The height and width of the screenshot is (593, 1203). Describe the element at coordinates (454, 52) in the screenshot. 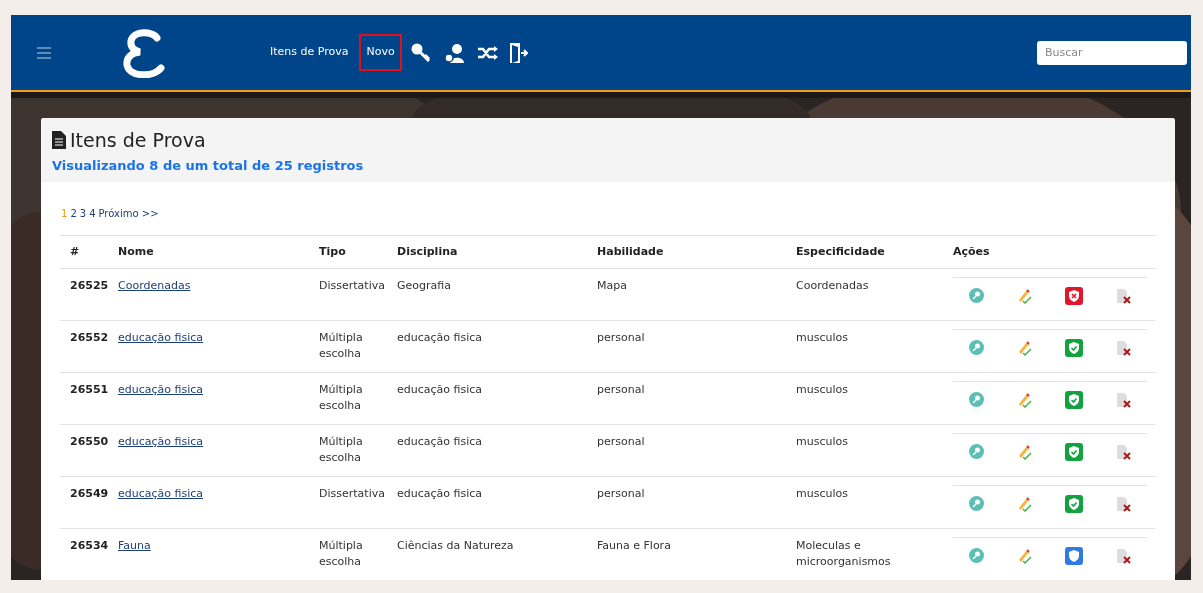

I see `user-gear-icon` at that location.